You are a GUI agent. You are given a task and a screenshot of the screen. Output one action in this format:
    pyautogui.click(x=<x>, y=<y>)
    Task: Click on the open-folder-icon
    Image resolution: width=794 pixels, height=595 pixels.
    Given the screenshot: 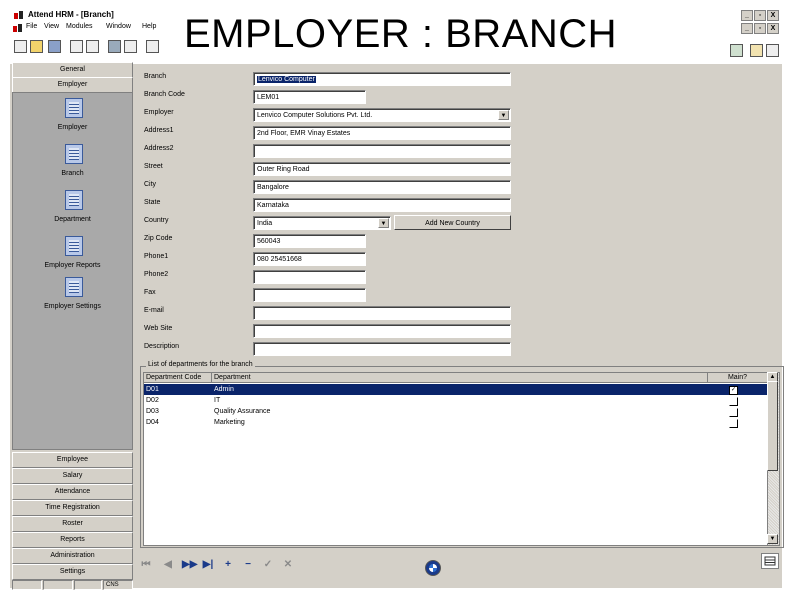 What is the action you would take?
    pyautogui.click(x=36, y=46)
    